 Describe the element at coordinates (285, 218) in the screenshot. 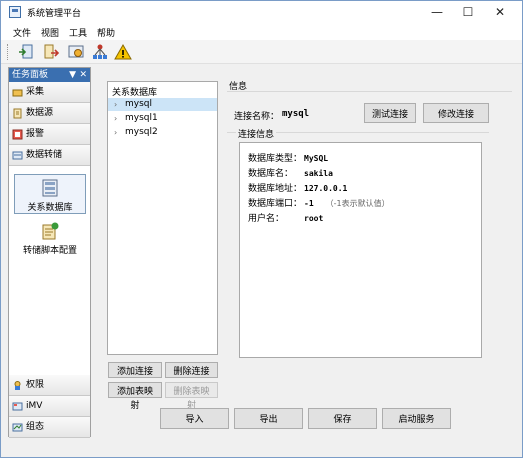

I see `detail-row-username: 用户名： root` at that location.